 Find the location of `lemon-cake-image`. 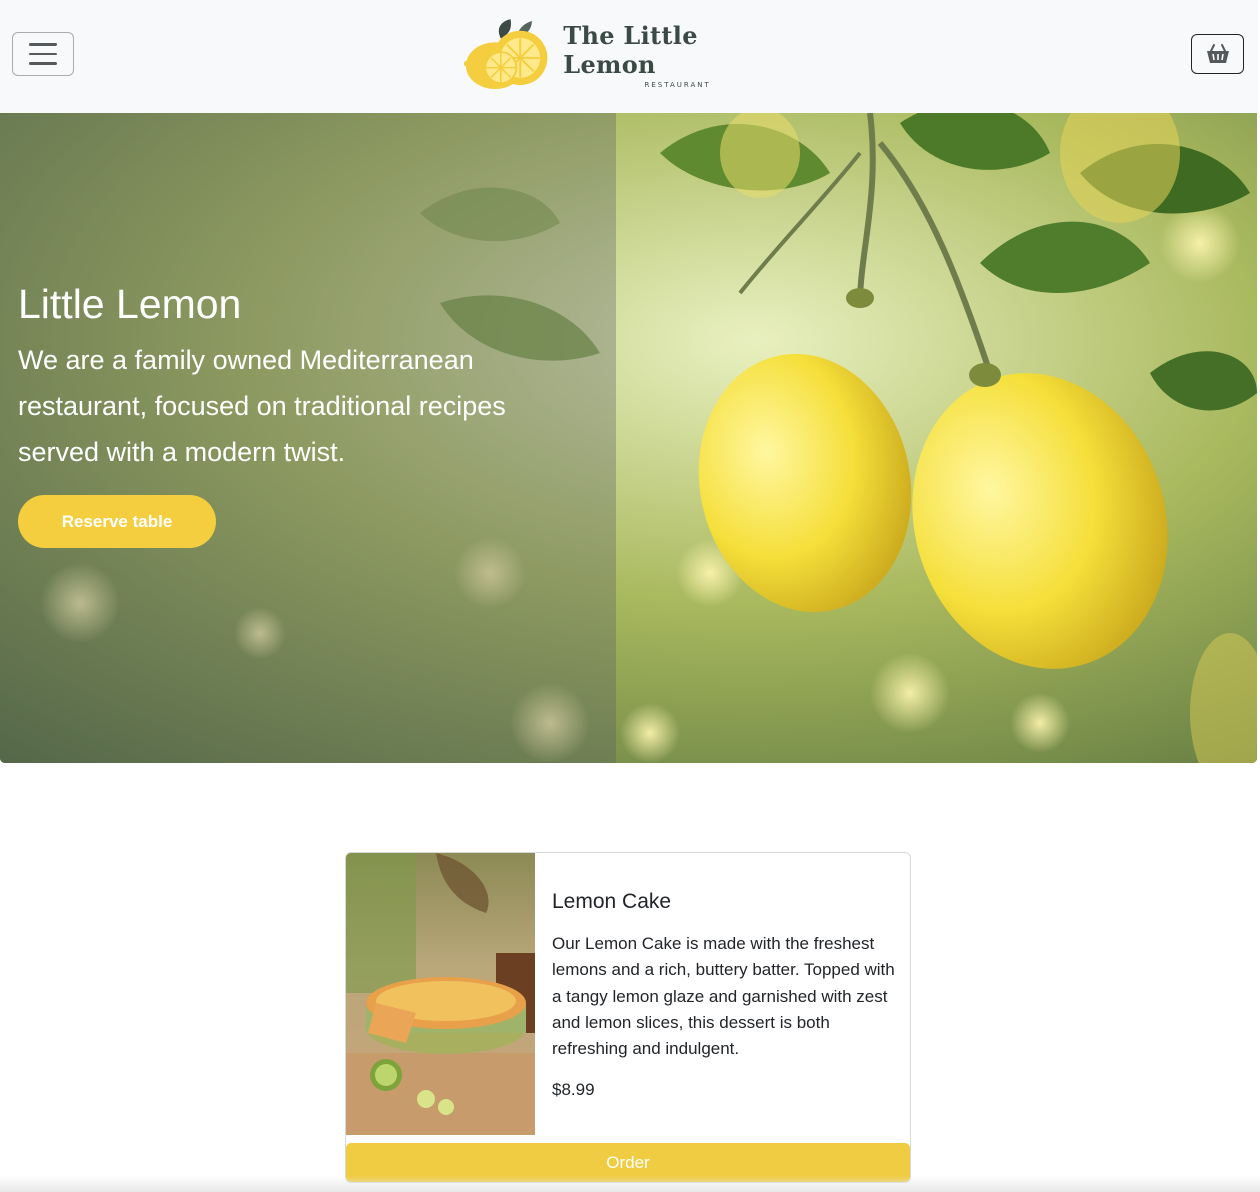

lemon-cake-image is located at coordinates (440, 994).